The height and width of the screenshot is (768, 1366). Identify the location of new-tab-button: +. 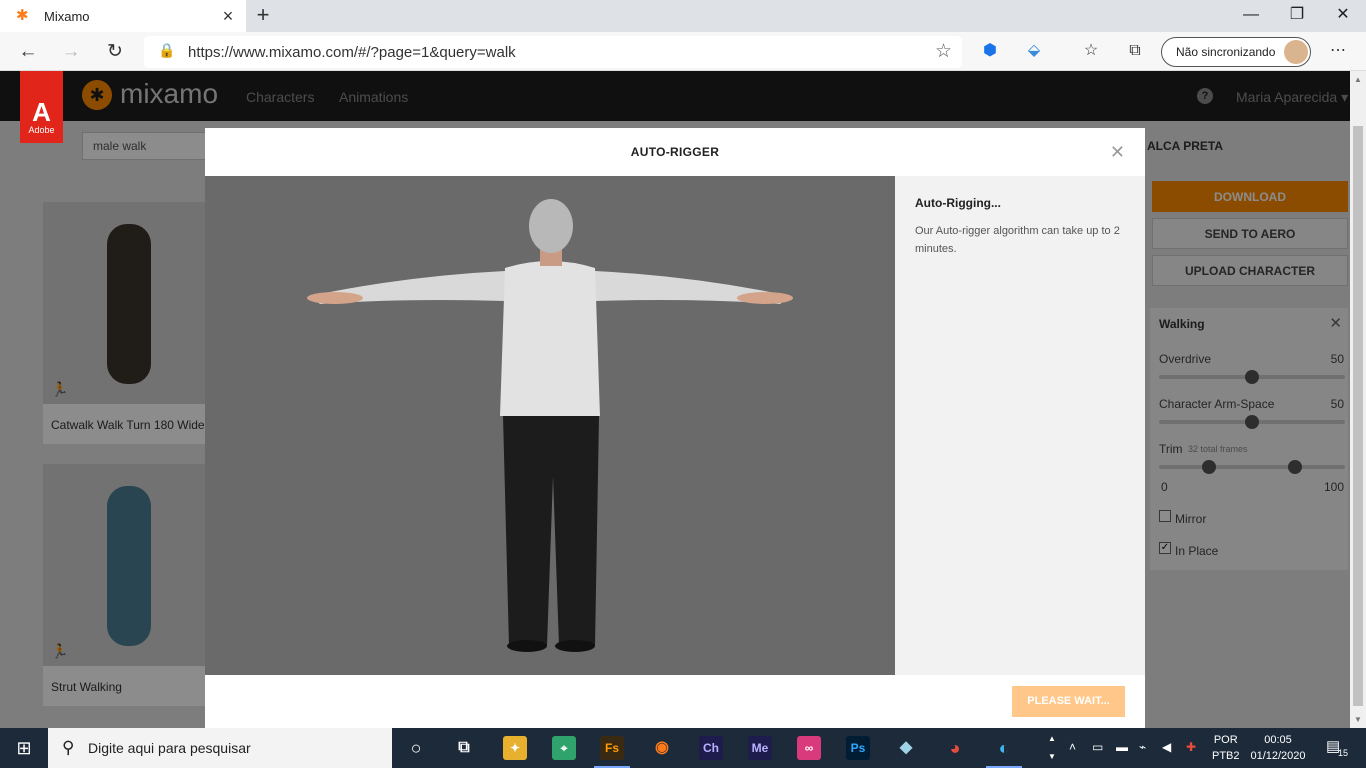
(263, 15).